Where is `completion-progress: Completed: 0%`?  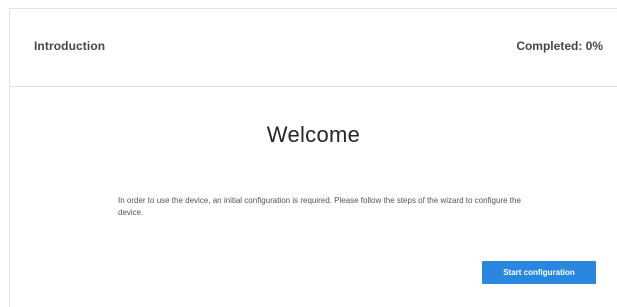 completion-progress: Completed: 0% is located at coordinates (559, 46).